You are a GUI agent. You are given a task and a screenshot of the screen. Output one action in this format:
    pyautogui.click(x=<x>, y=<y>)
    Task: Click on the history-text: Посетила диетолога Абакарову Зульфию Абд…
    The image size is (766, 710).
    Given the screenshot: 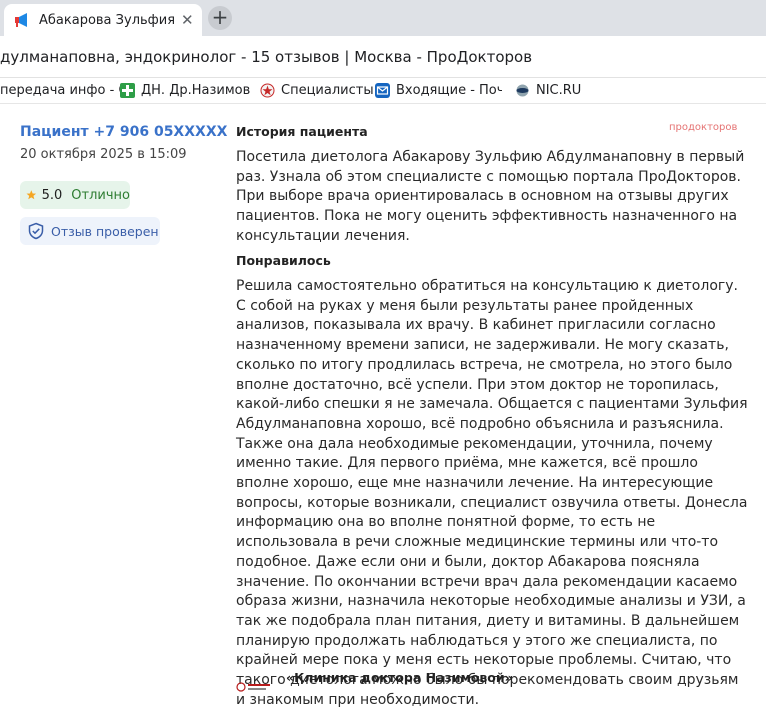 What is the action you would take?
    pyautogui.click(x=490, y=196)
    